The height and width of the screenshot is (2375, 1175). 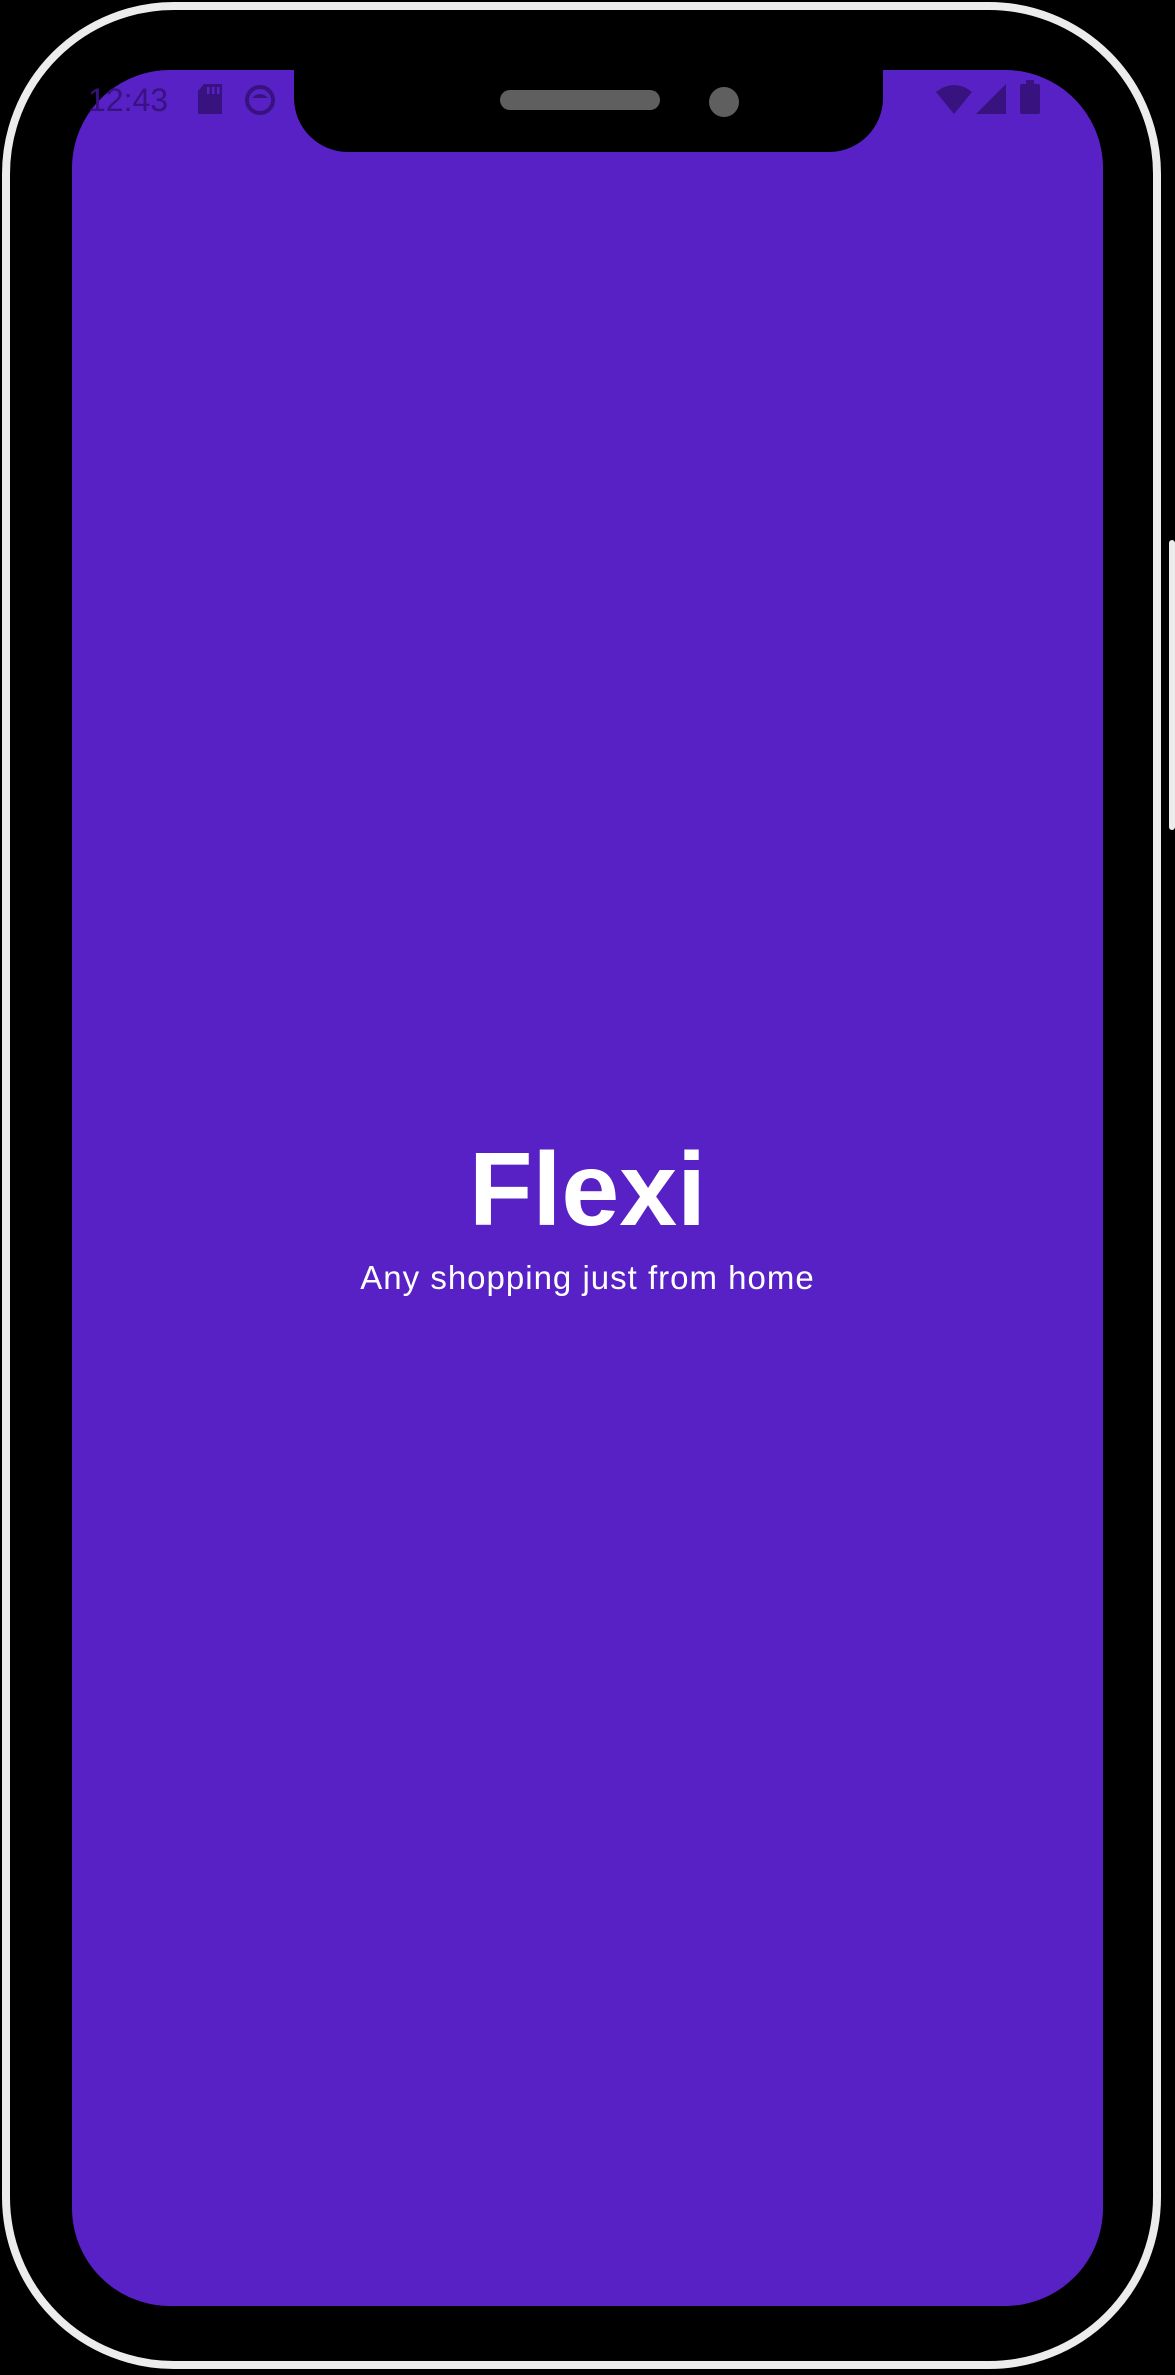 What do you see at coordinates (991, 99) in the screenshot?
I see `cellular-signal-icon` at bounding box center [991, 99].